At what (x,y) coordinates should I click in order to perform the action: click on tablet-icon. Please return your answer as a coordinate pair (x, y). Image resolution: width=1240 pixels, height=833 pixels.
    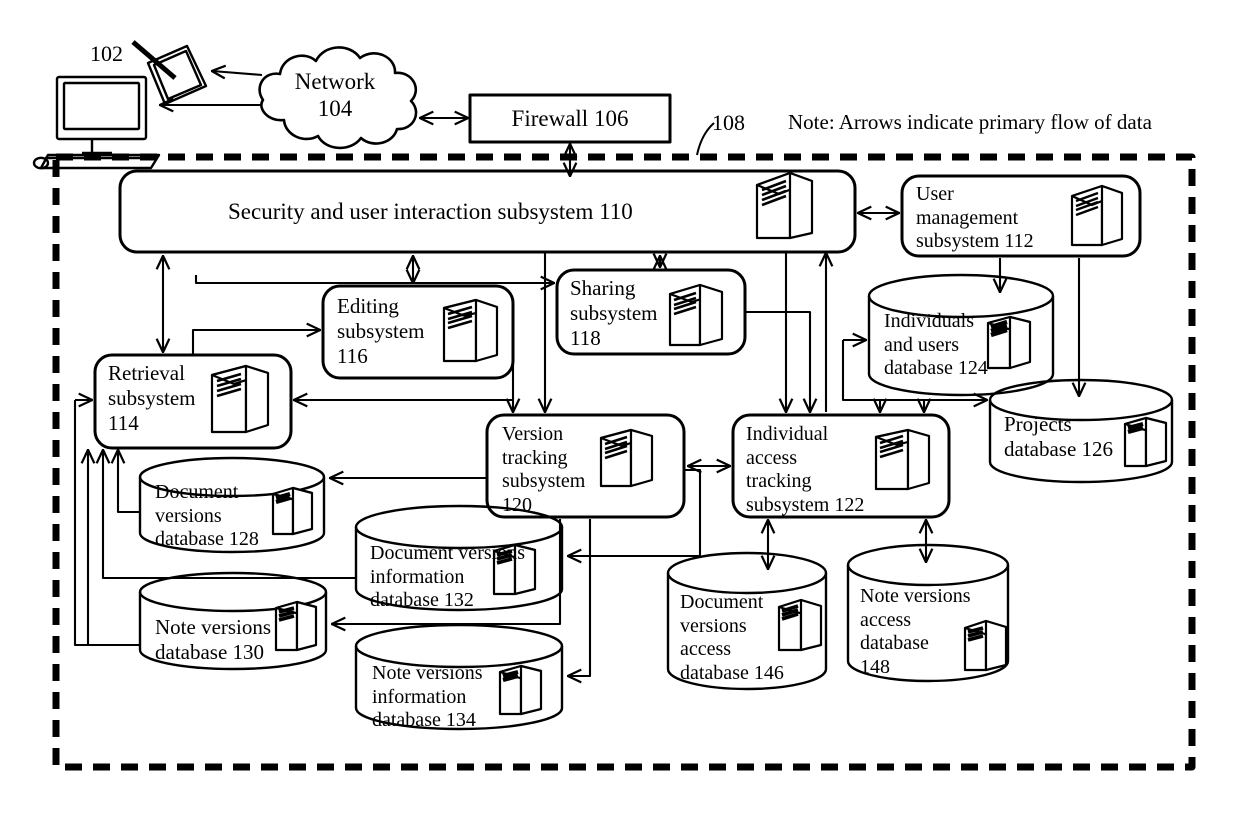
    Looking at the image, I should click on (169, 73).